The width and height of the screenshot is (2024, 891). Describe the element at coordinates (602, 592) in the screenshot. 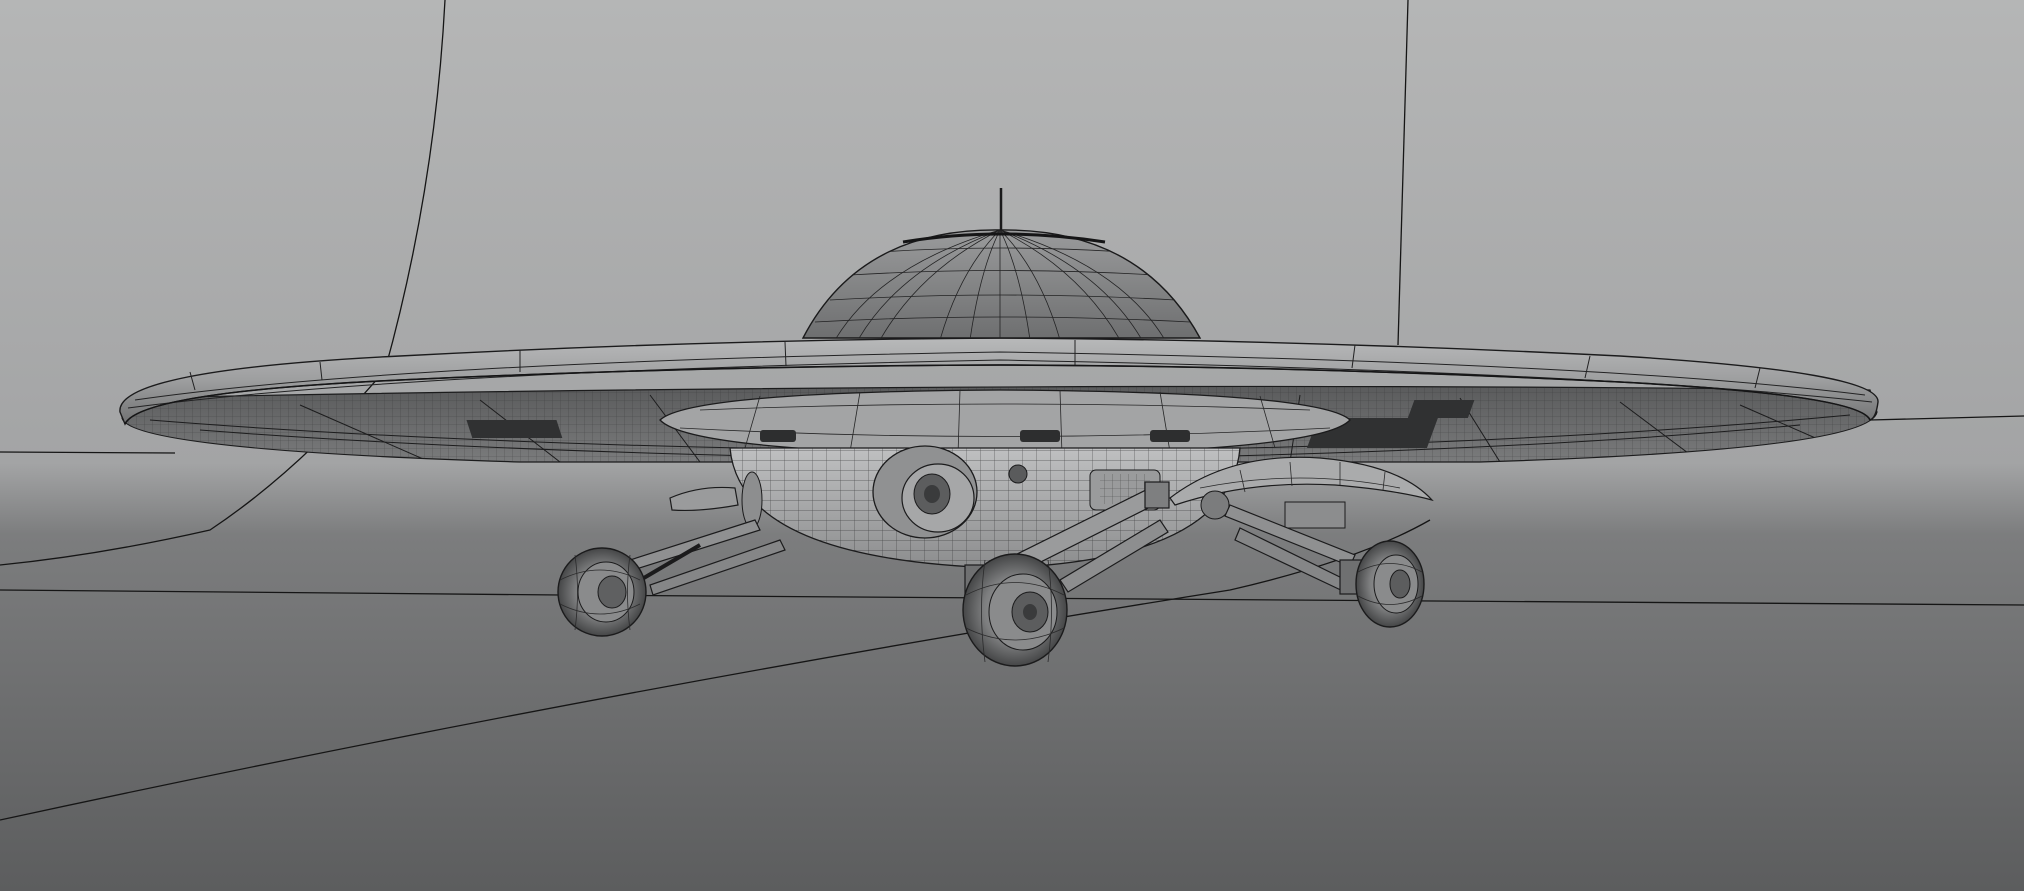

I see `wheel-left` at that location.